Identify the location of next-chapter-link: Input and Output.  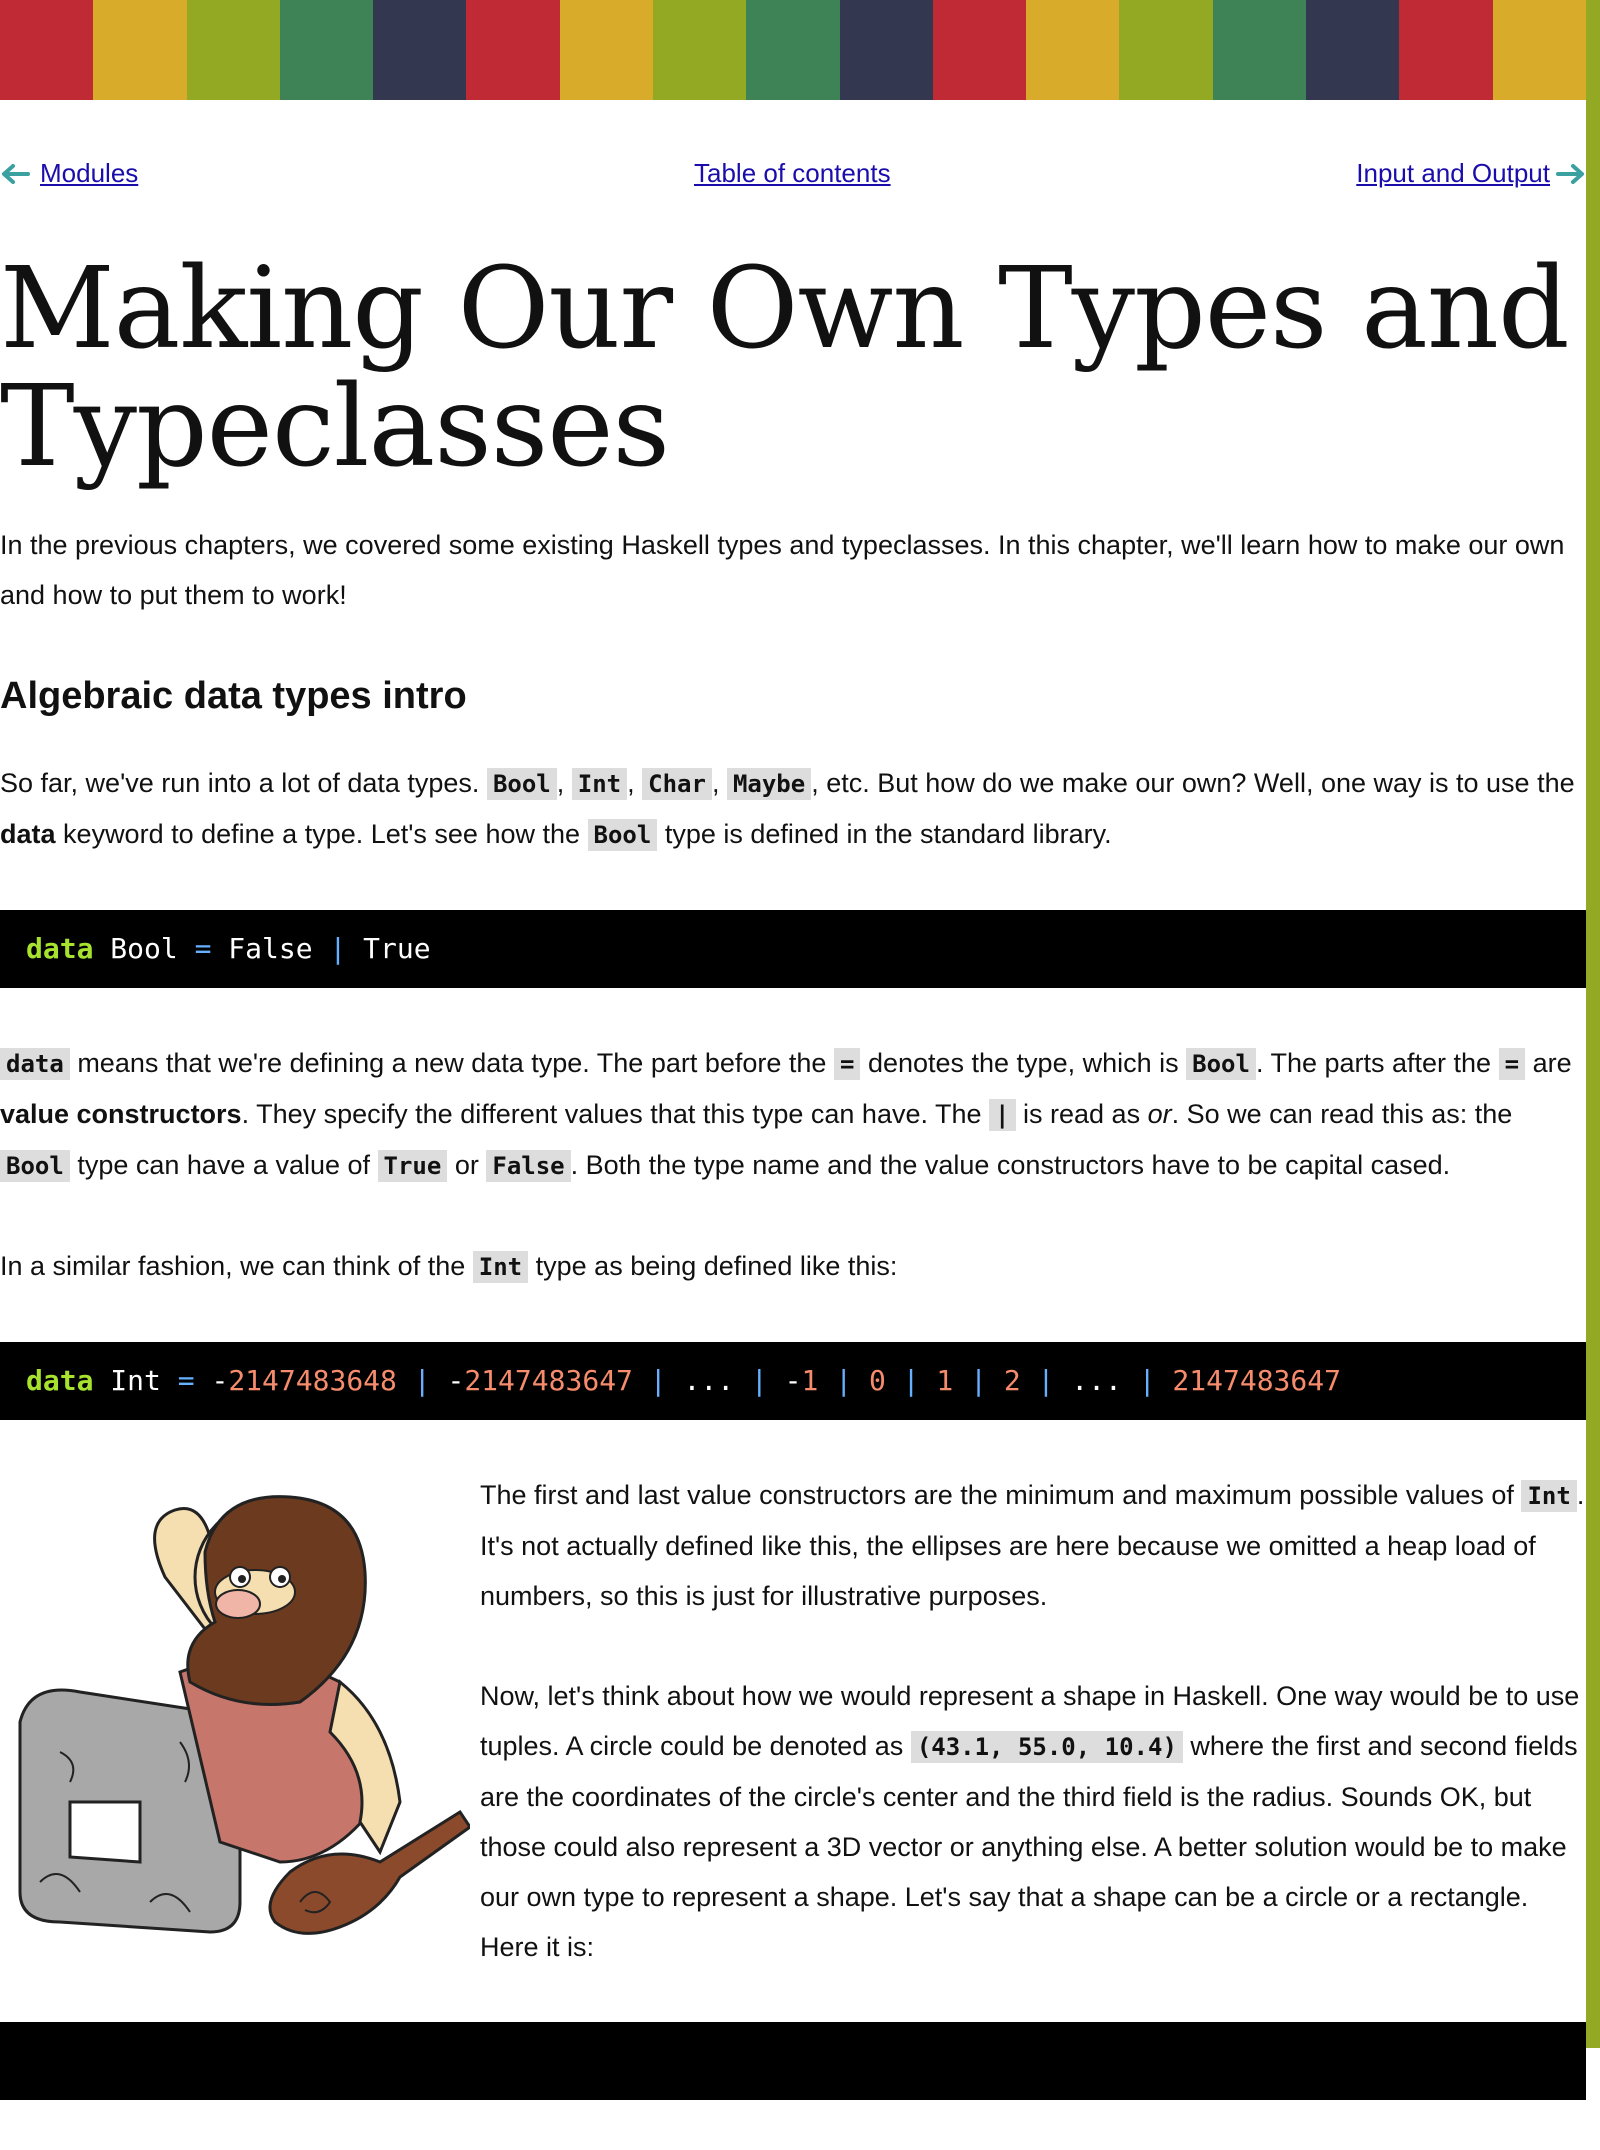
(1453, 173).